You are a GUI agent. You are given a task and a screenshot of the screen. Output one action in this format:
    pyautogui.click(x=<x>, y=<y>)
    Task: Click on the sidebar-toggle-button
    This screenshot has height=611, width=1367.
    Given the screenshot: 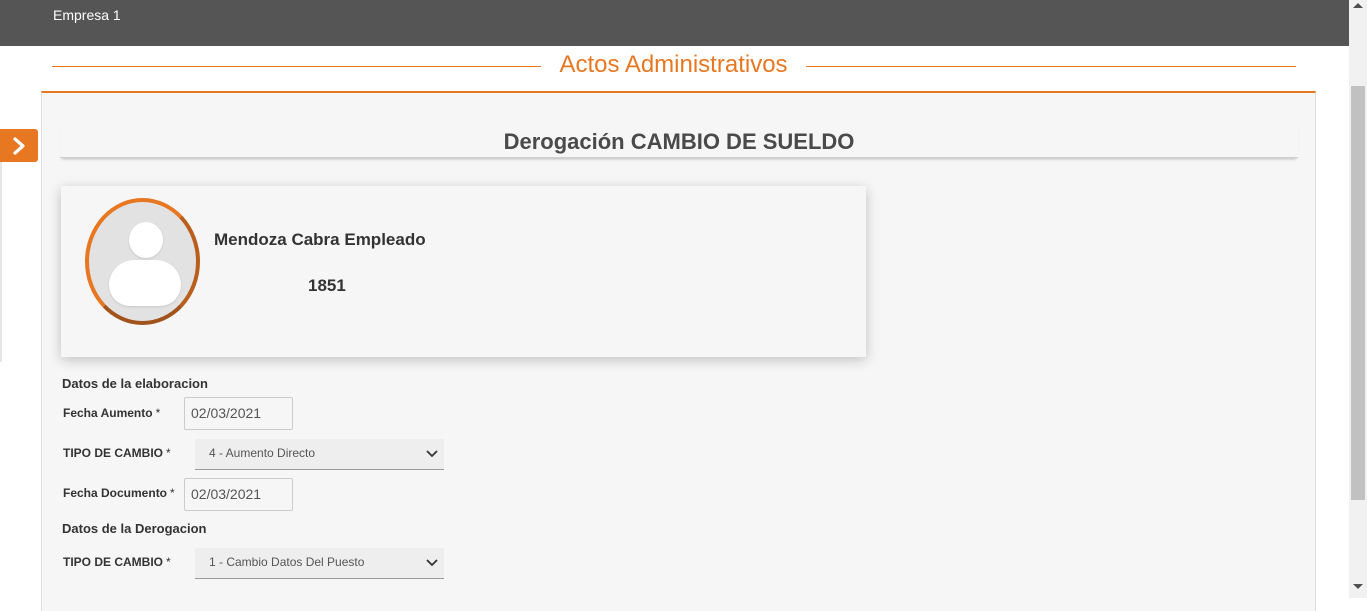 What is the action you would take?
    pyautogui.click(x=19, y=145)
    